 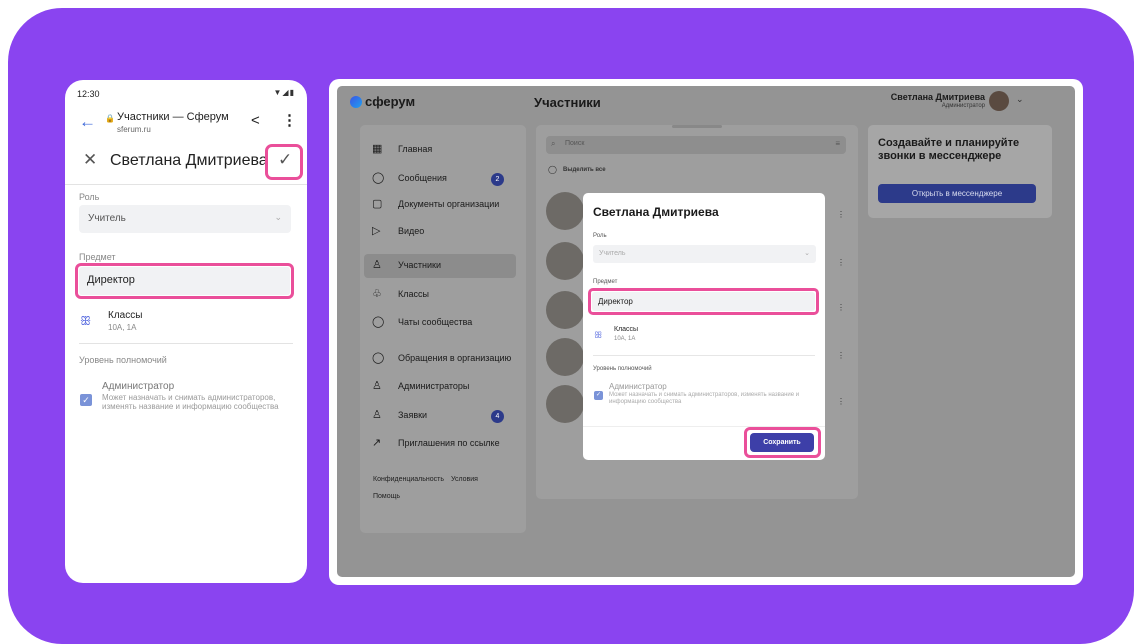 I want to click on role-value: Учитель, so click(x=612, y=253).